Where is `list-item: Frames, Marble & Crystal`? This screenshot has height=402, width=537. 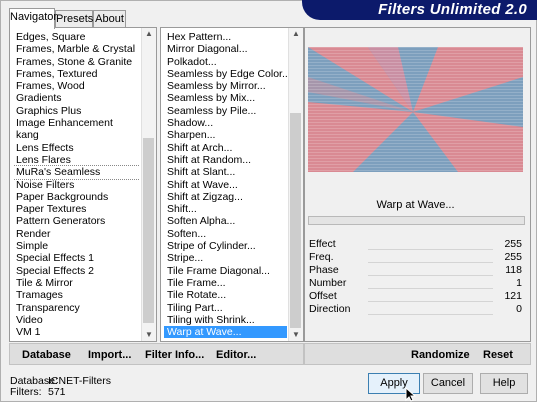
list-item: Frames, Marble & Crystal is located at coordinates (76, 49).